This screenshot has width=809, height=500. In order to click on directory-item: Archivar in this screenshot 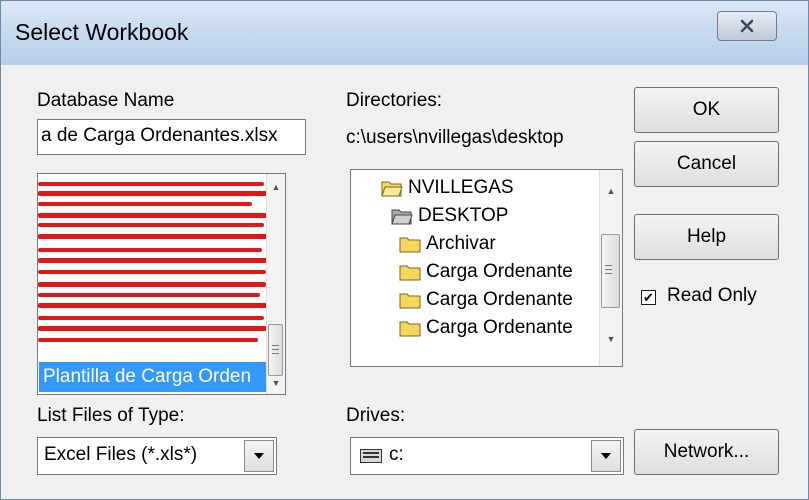, I will do `click(447, 244)`.